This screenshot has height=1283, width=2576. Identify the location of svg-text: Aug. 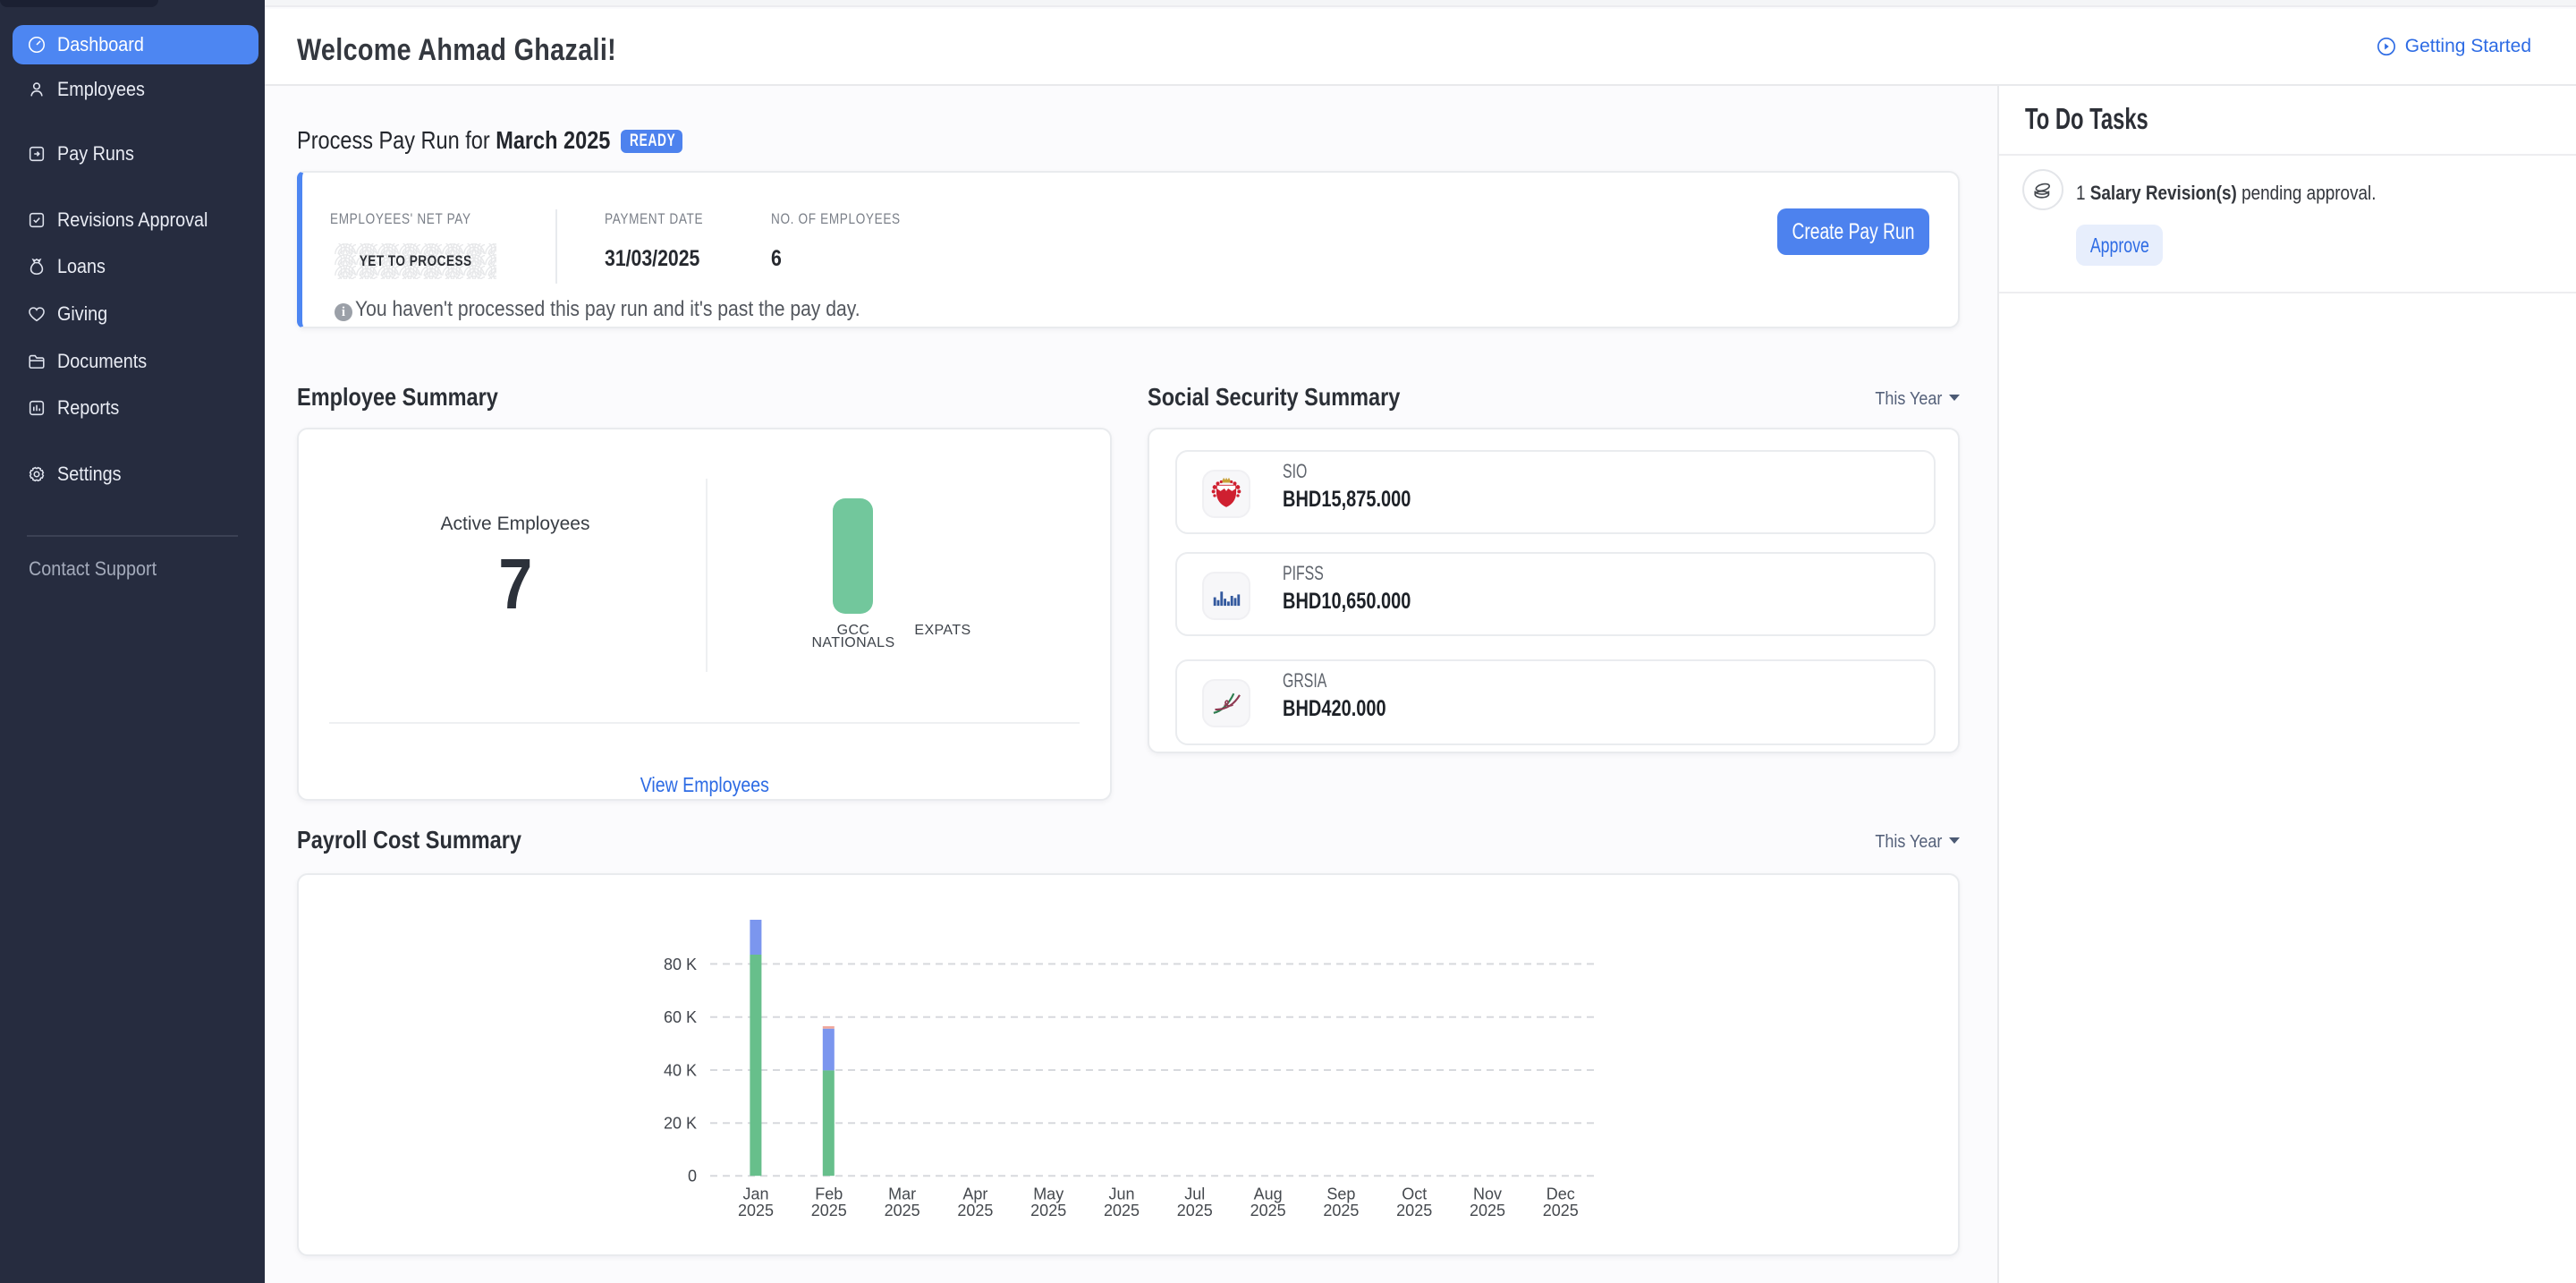
(1268, 1194).